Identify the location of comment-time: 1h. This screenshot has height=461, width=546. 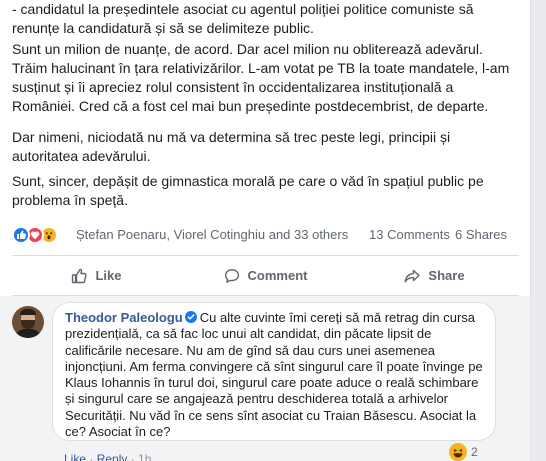
(144, 456).